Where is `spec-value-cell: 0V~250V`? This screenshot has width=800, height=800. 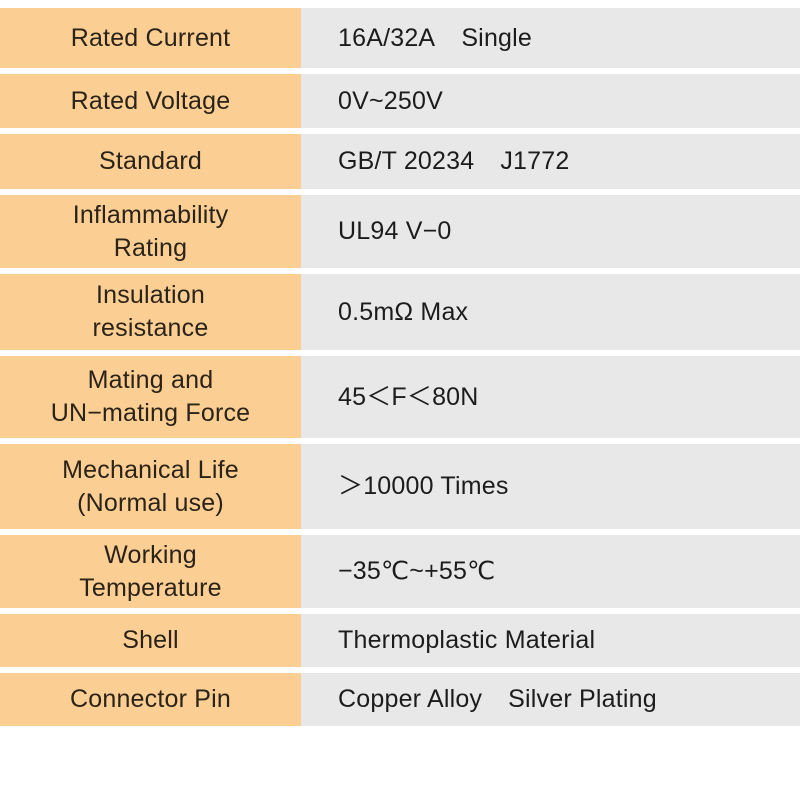 spec-value-cell: 0V~250V is located at coordinates (550, 101).